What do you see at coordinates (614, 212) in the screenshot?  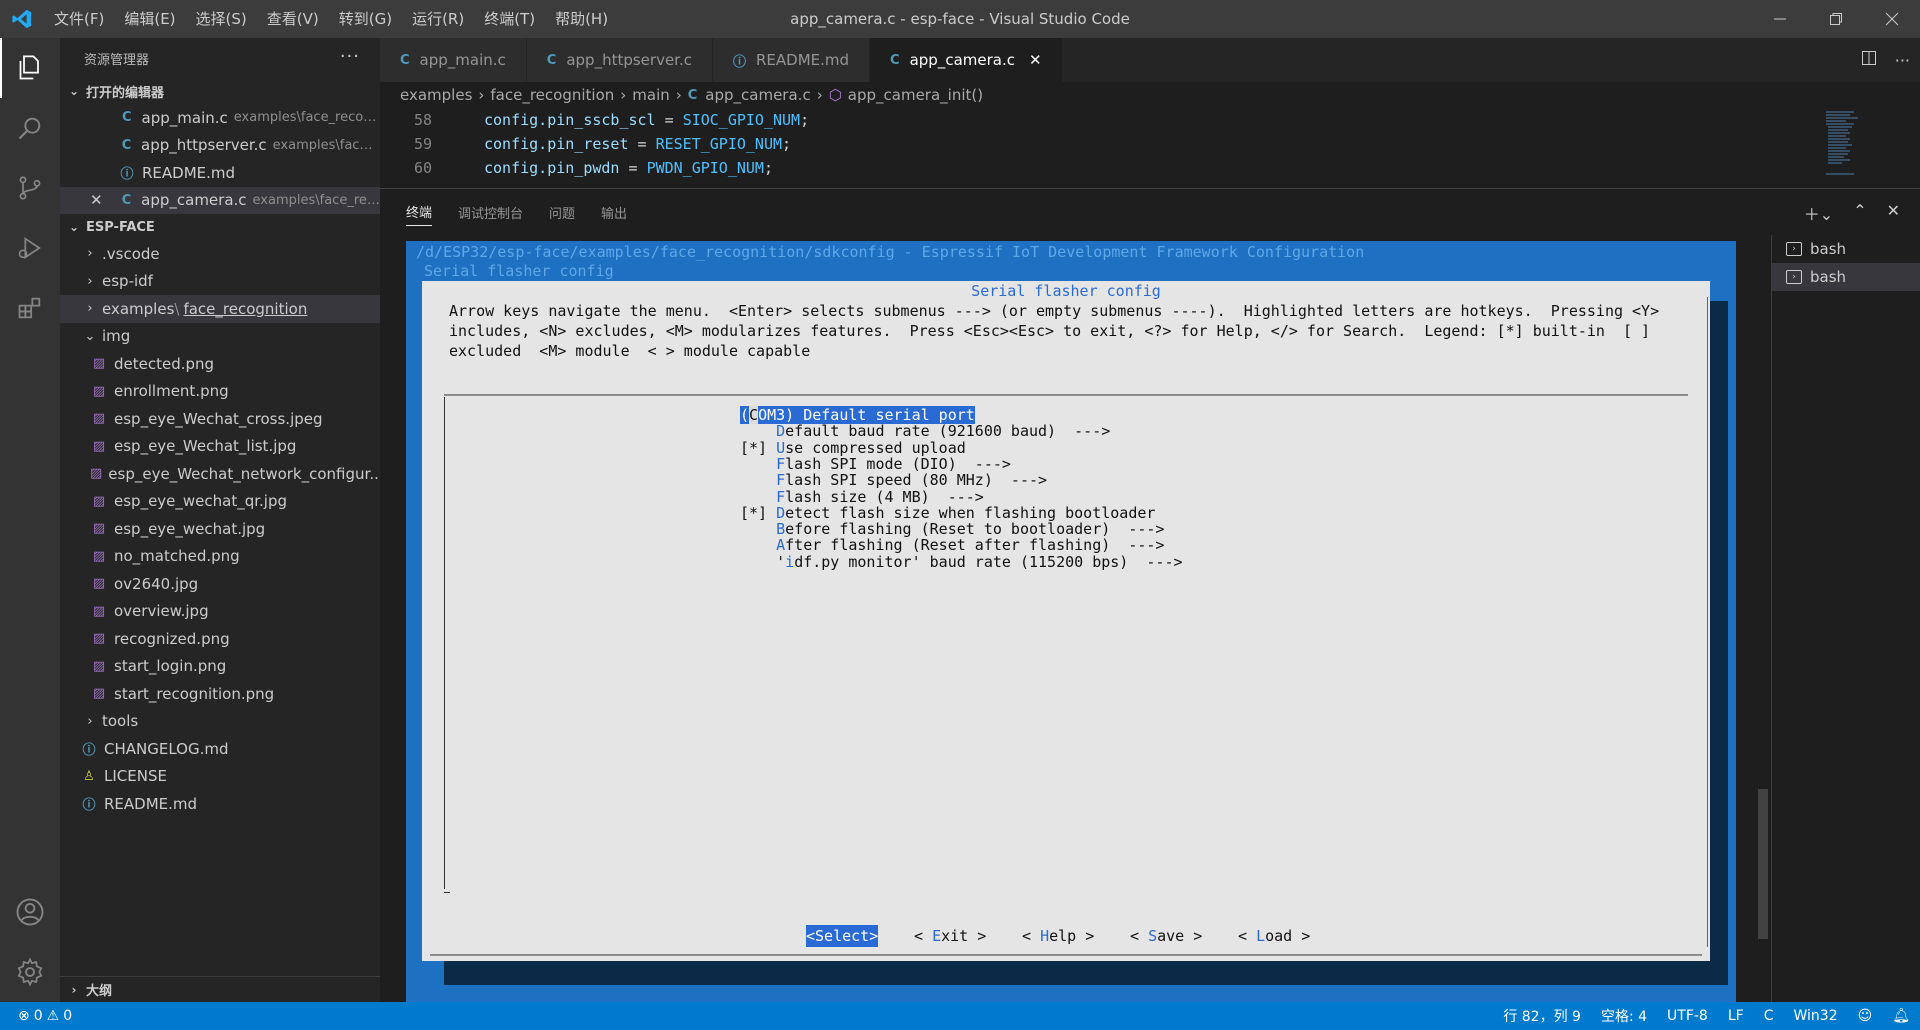 I see `tab-output: 输出` at bounding box center [614, 212].